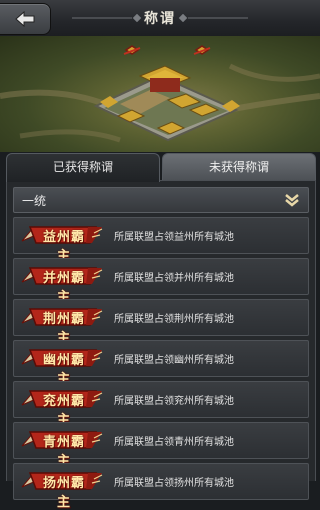 The image size is (320, 510). Describe the element at coordinates (132, 50) in the screenshot. I see `flag-left-icon` at that location.